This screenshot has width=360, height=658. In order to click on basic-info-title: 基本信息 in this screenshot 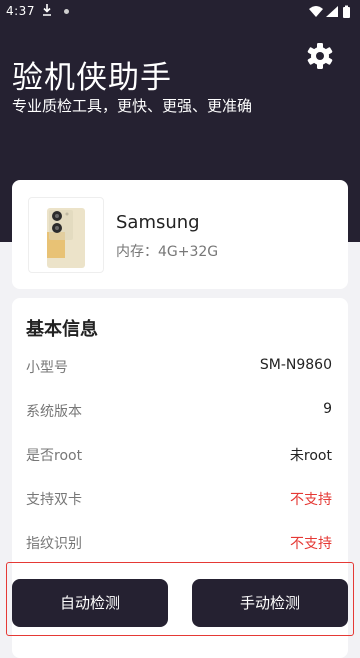, I will do `click(62, 329)`.